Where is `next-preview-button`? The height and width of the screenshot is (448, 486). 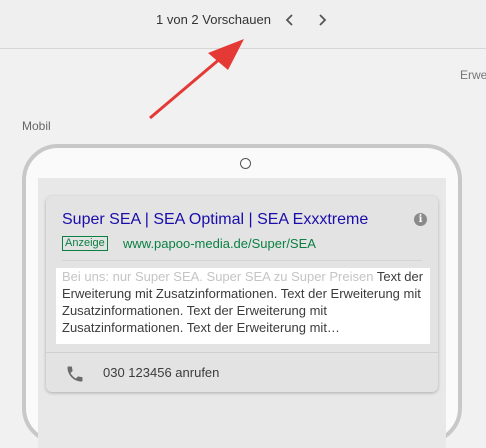
next-preview-button is located at coordinates (322, 20).